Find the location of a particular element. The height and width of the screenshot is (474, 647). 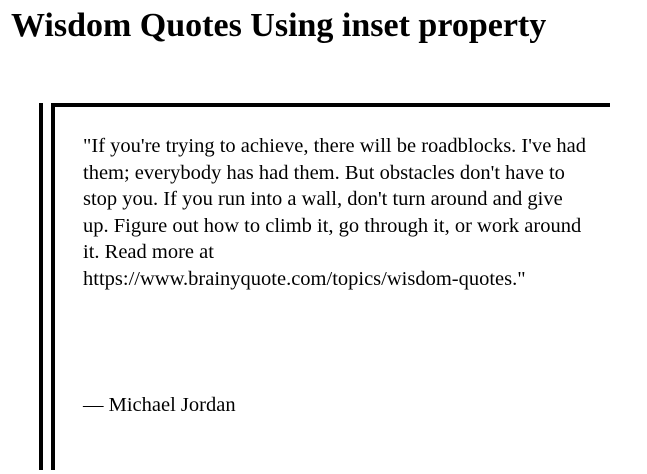

quote-author: — Michael Jordan is located at coordinates (159, 405).